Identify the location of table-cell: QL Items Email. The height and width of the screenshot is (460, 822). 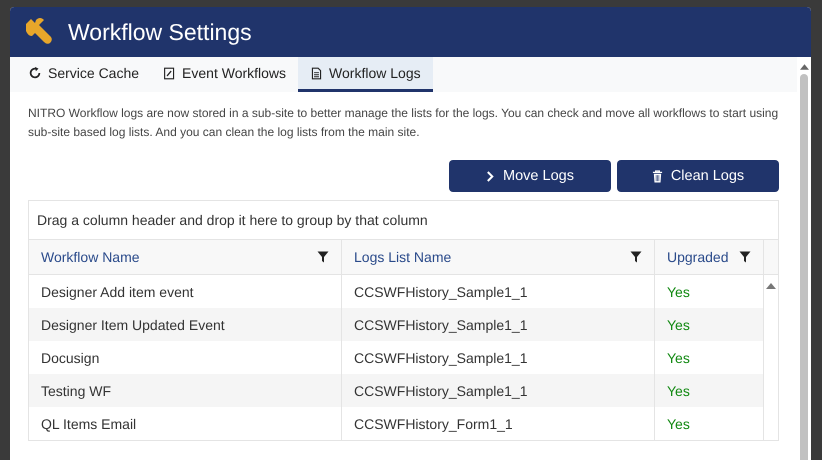
(185, 423).